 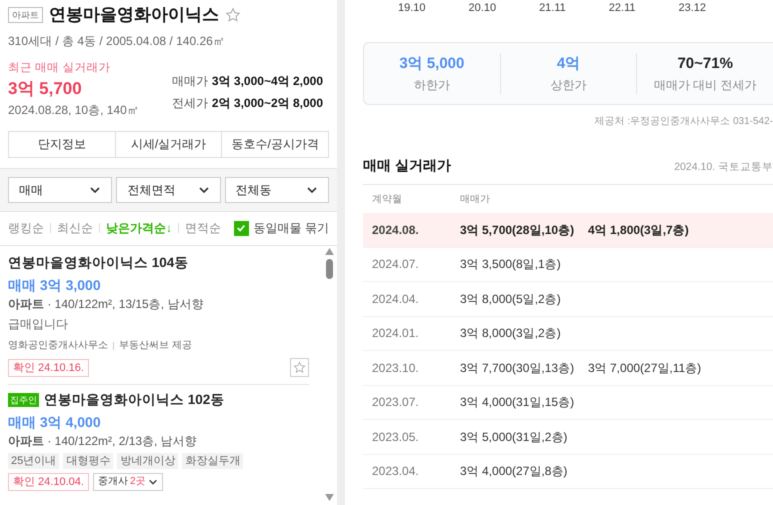 What do you see at coordinates (432, 85) in the screenshot?
I see `summary-label: 하한가` at bounding box center [432, 85].